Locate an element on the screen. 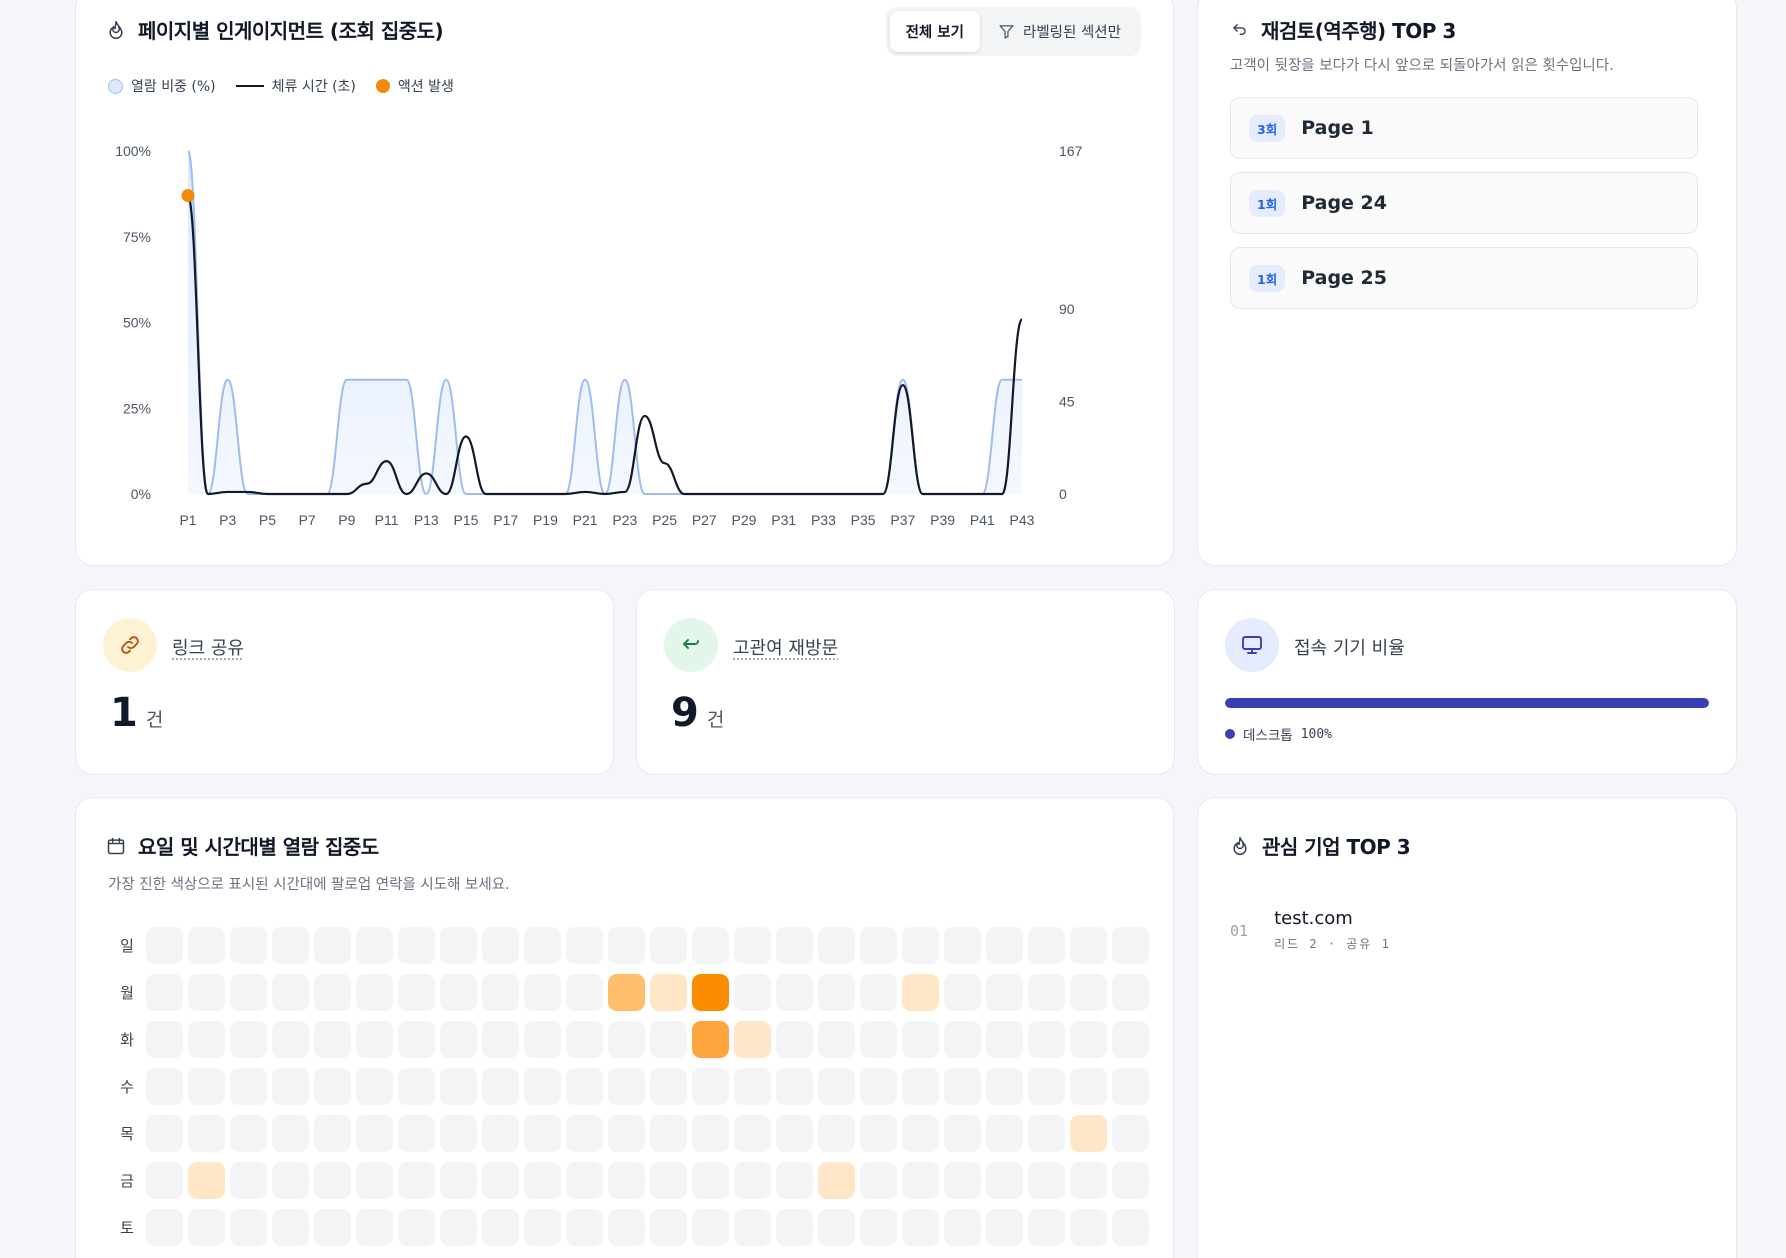 This screenshot has height=1258, width=1786. all-view-button: 전체 보기 is located at coordinates (935, 31).